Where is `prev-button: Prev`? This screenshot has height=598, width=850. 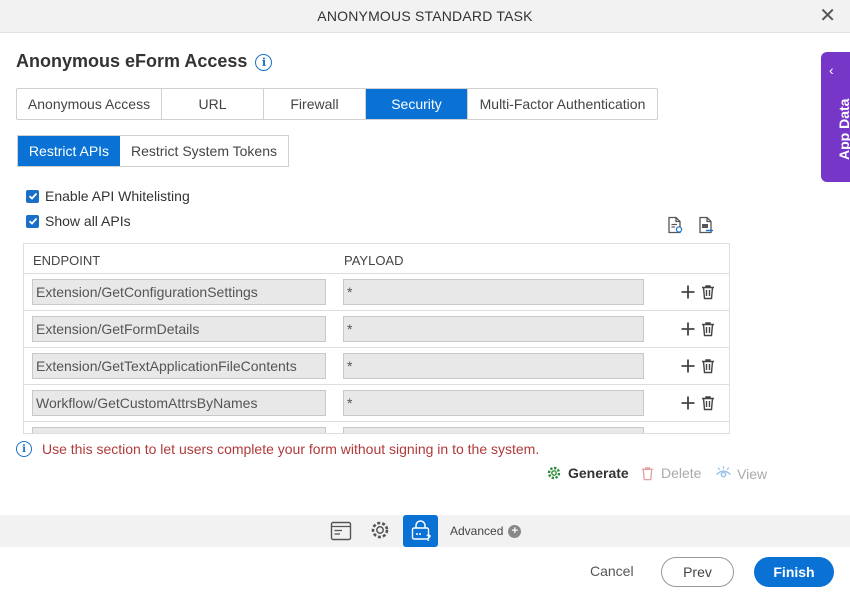
prev-button: Prev is located at coordinates (697, 572).